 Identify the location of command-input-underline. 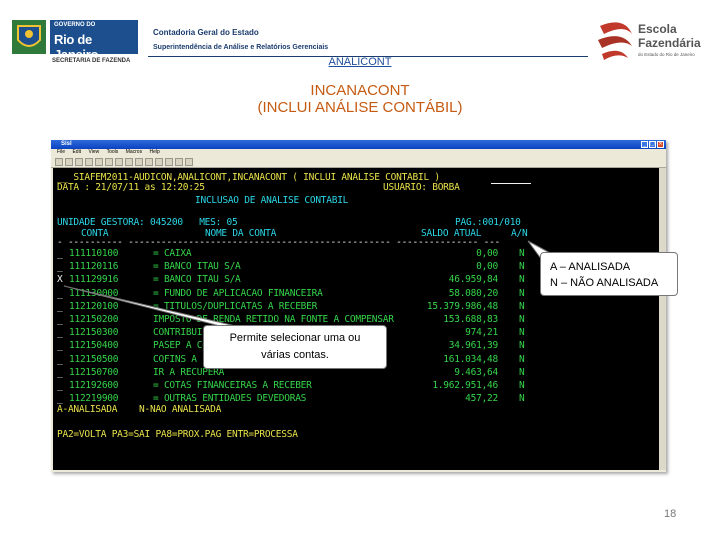
(511, 183).